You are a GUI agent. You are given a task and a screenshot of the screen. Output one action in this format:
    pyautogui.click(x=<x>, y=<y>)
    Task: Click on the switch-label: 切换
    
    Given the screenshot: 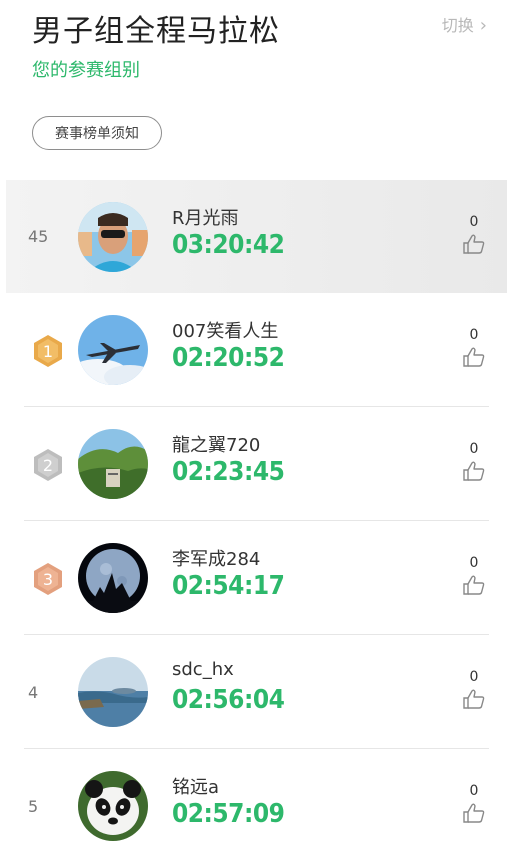 What is the action you would take?
    pyautogui.click(x=457, y=25)
    